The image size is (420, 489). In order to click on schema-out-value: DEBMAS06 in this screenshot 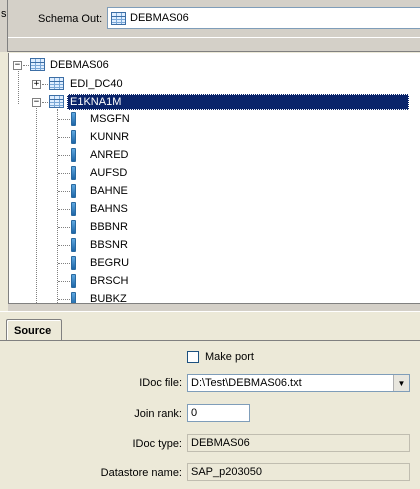, I will do `click(159, 18)`.